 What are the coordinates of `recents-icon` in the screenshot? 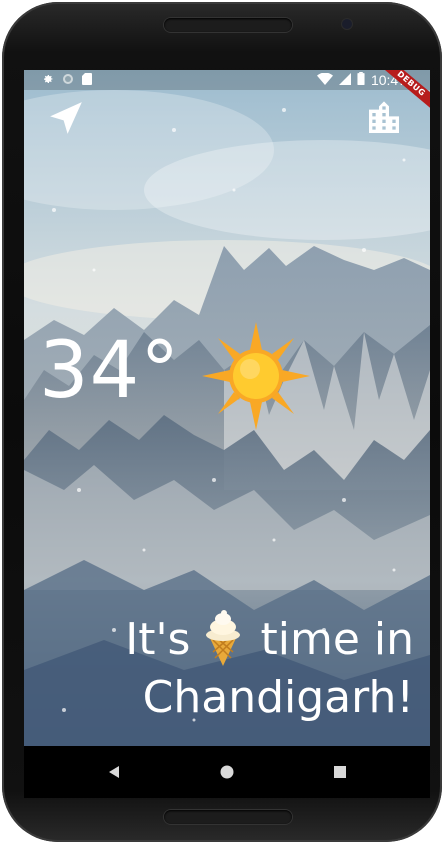 It's located at (340, 772).